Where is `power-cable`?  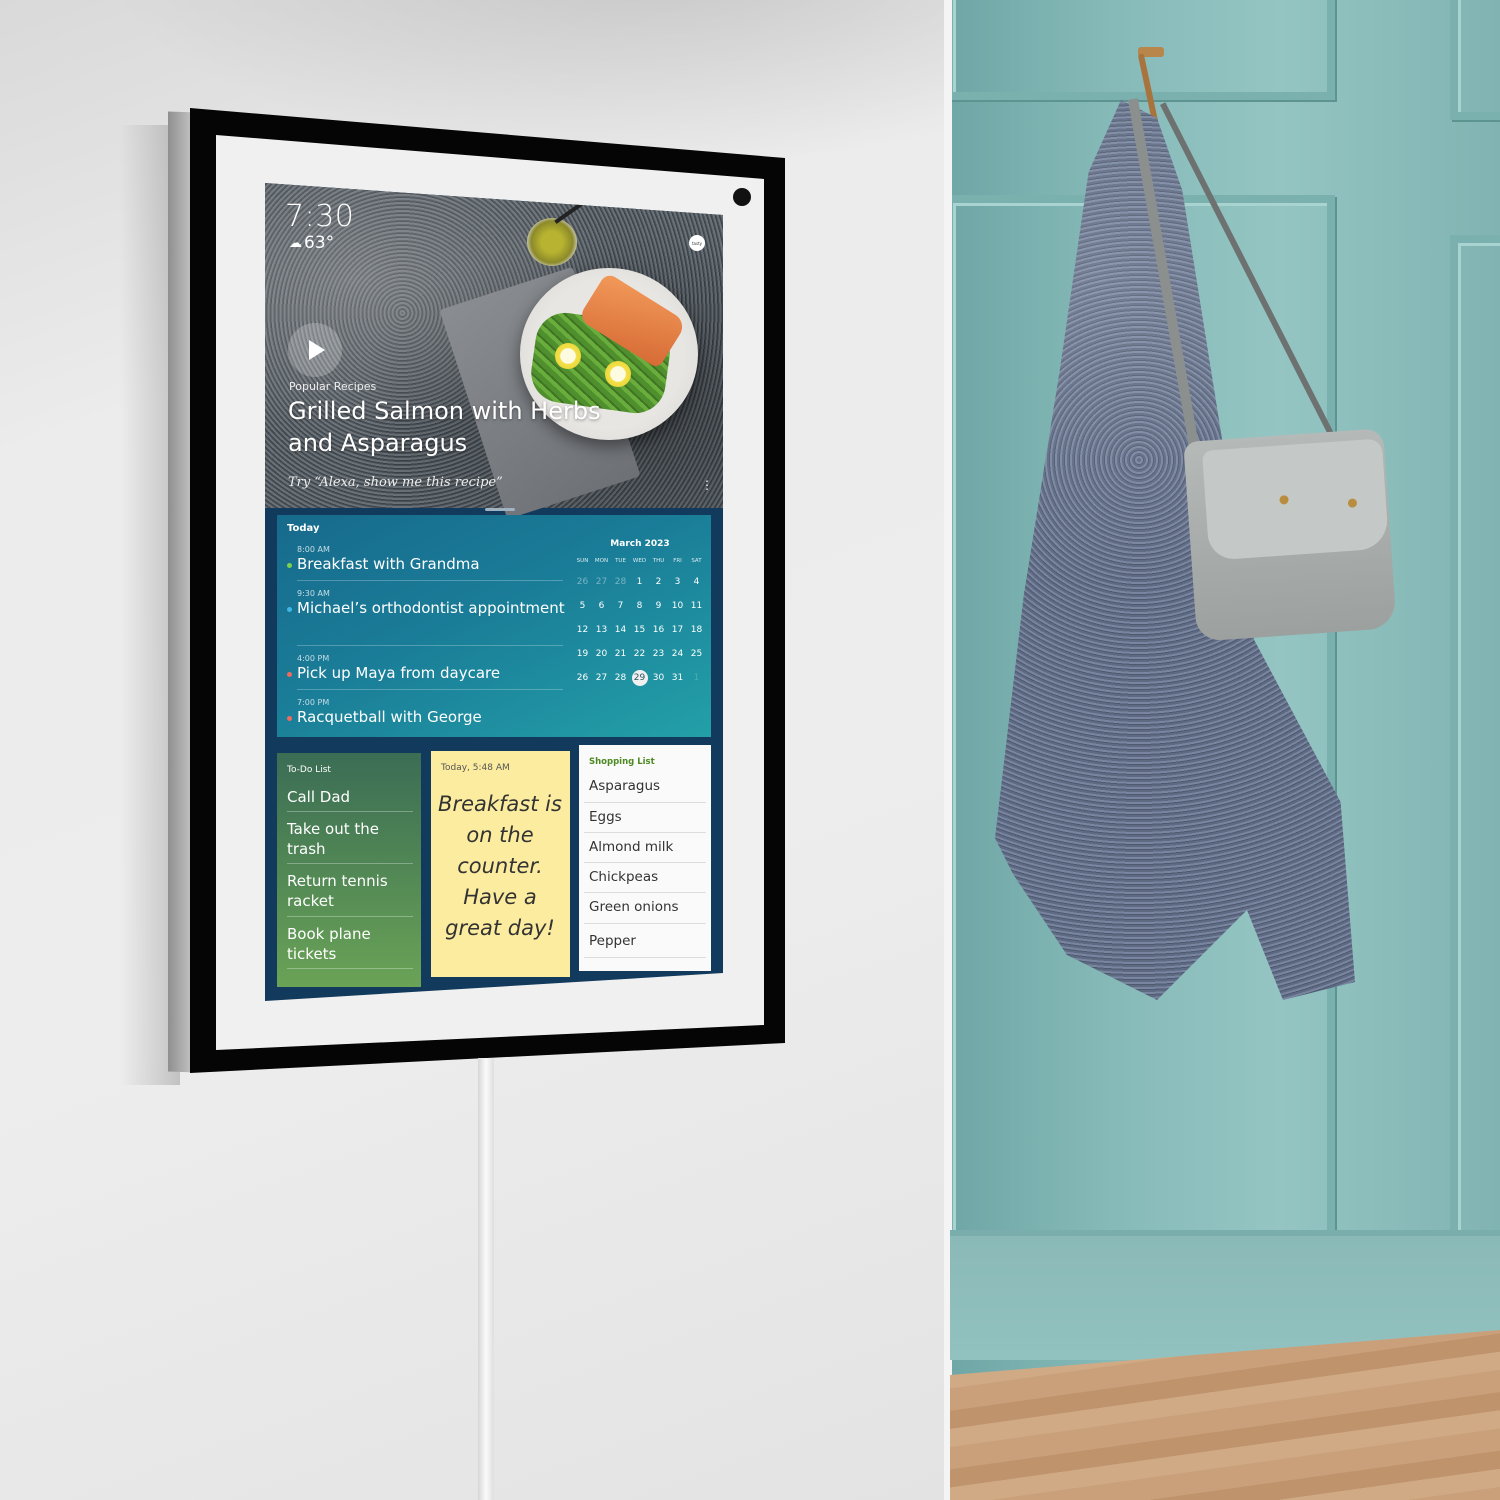 power-cable is located at coordinates (486, 1279).